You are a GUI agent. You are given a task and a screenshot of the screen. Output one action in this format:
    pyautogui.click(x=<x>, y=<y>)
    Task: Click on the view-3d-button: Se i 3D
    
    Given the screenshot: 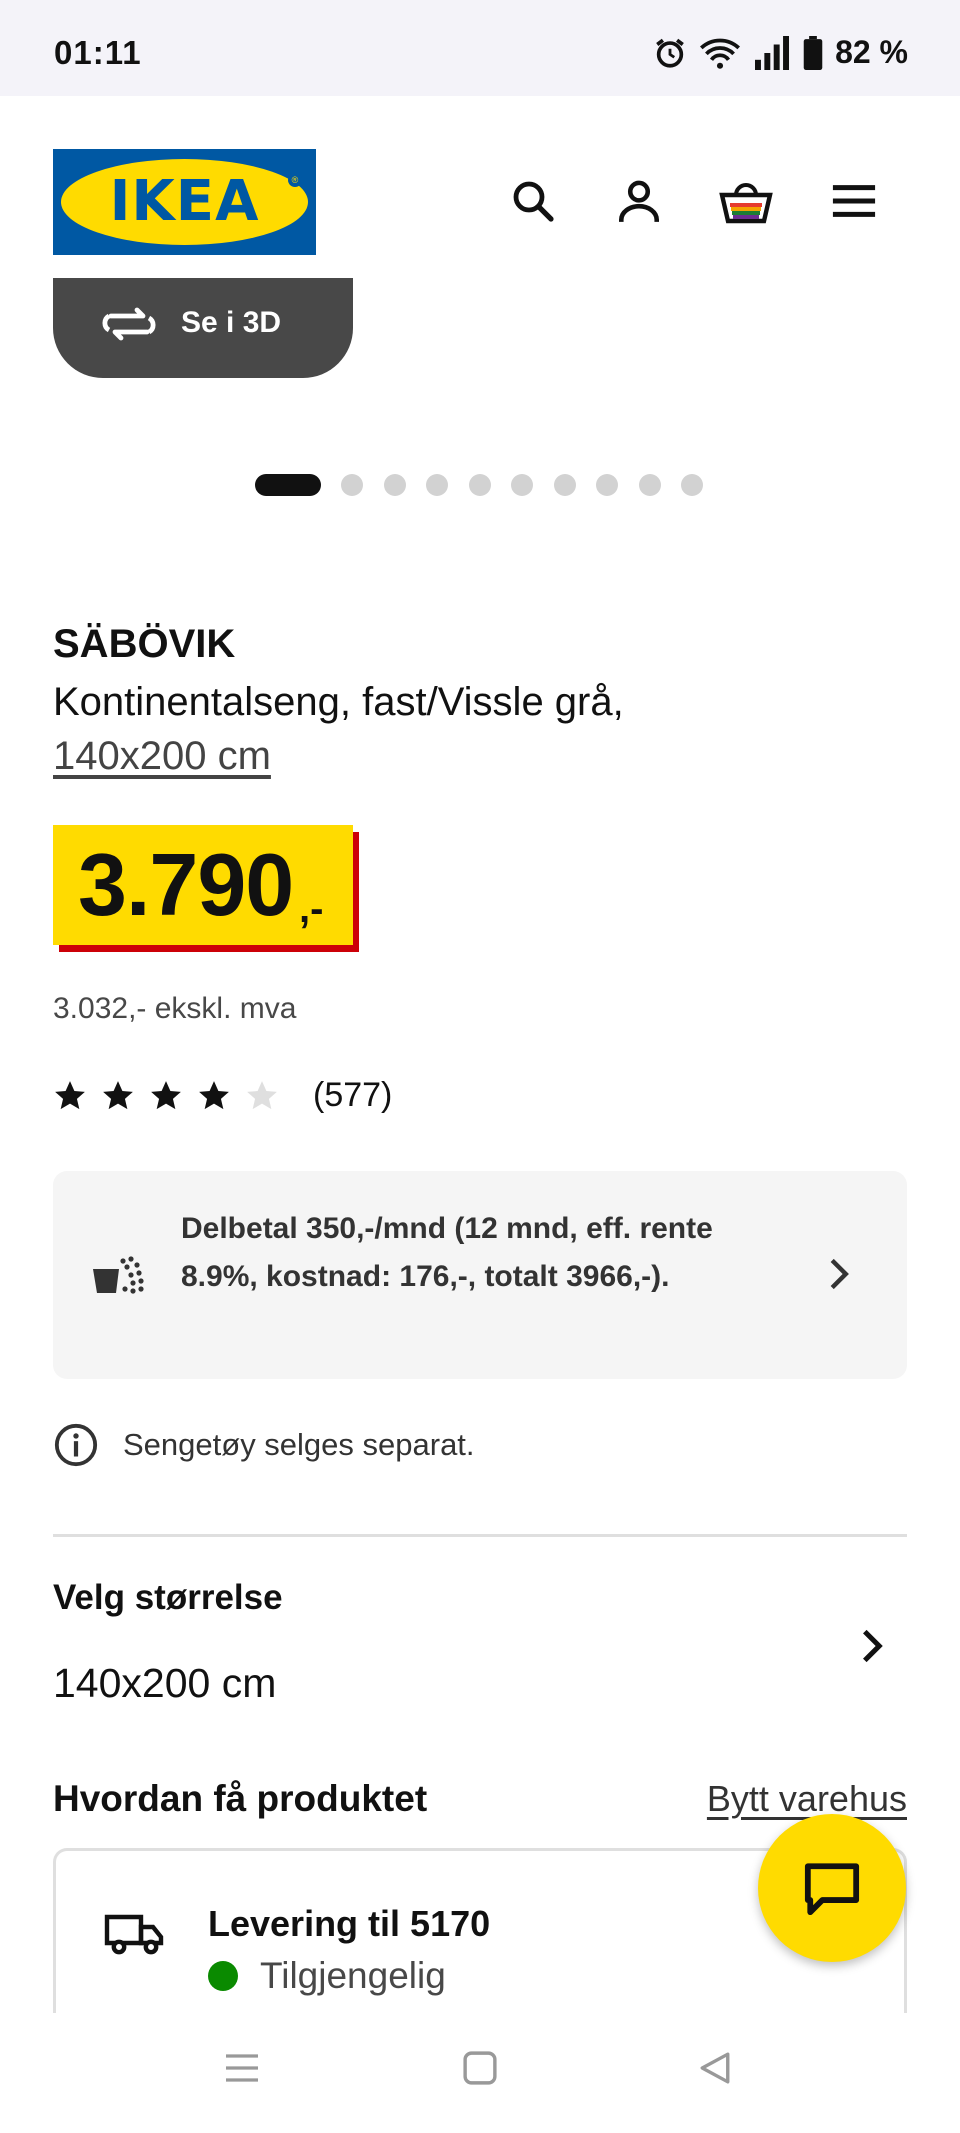 What is the action you would take?
    pyautogui.click(x=203, y=328)
    